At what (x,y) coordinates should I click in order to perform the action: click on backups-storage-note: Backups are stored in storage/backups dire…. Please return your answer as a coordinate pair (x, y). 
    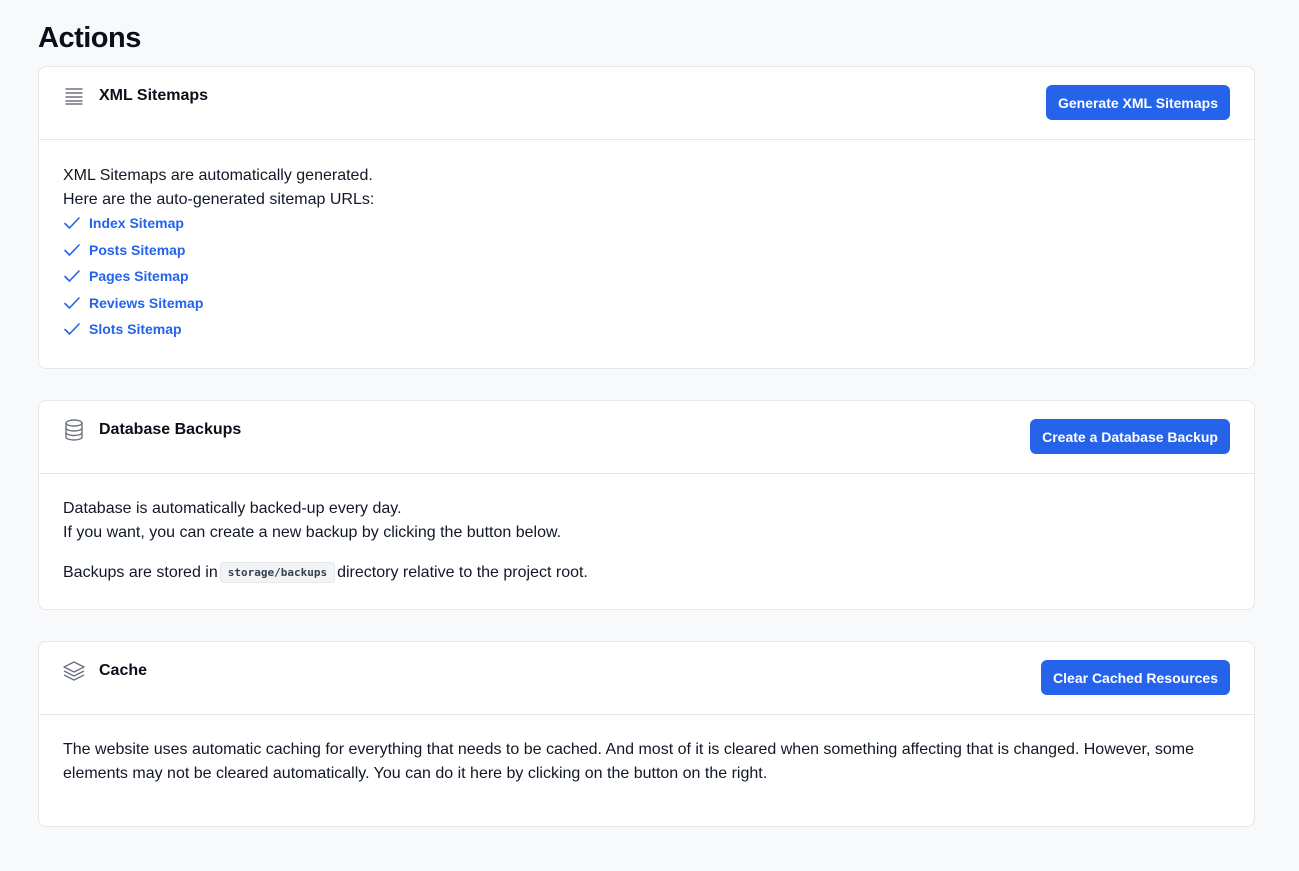
    Looking at the image, I should click on (646, 573).